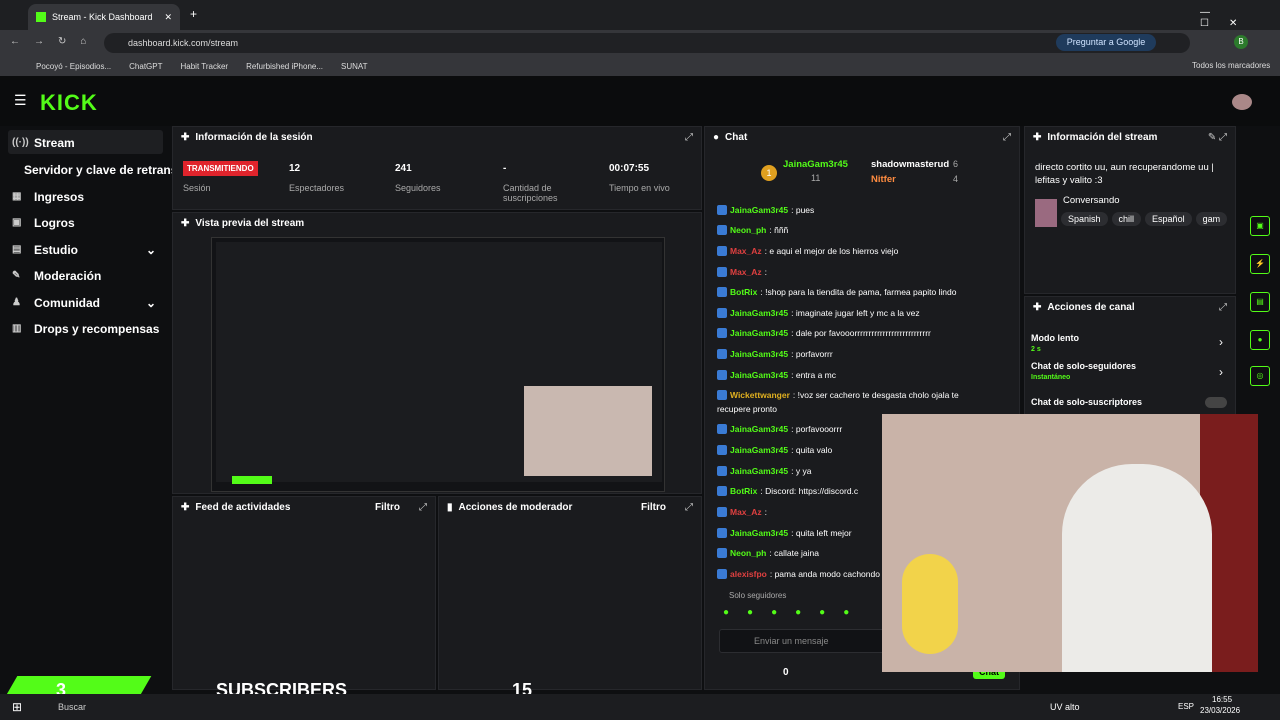  I want to click on chat-message: JainaGam3r45: entra a mc, so click(776, 375).